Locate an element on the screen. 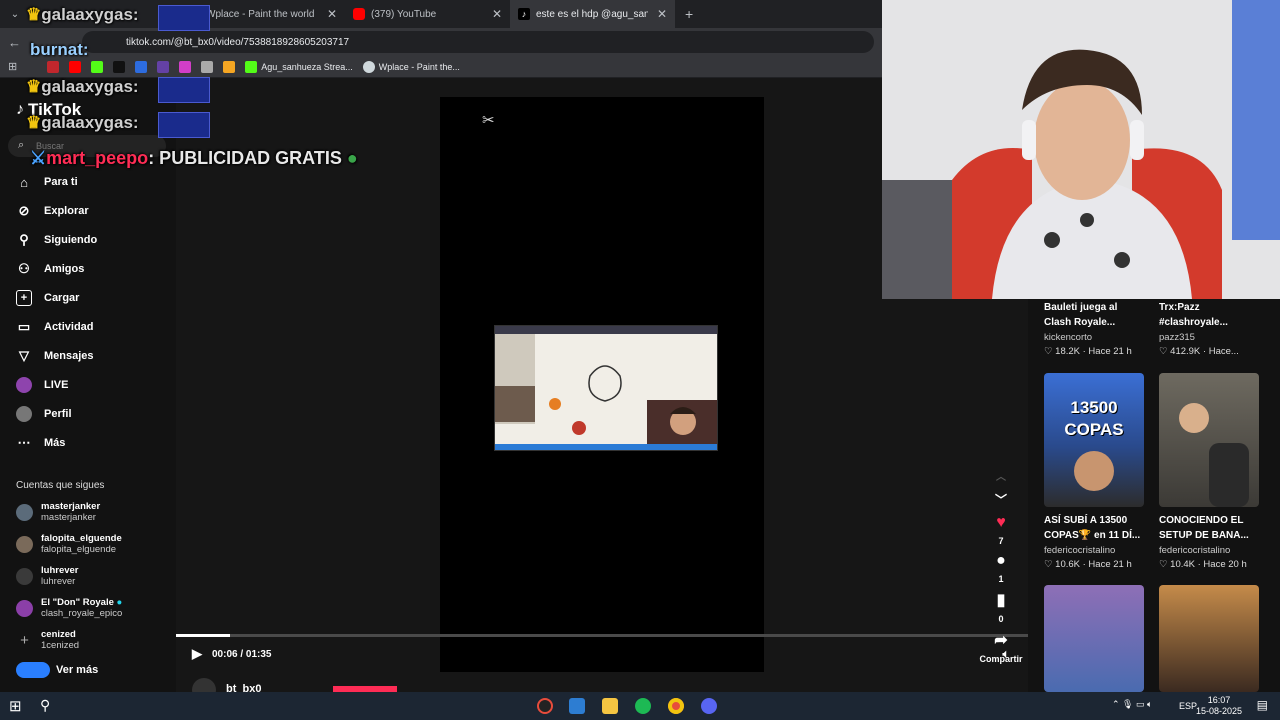 The image size is (1280, 720). nav-label: Más is located at coordinates (55, 443).